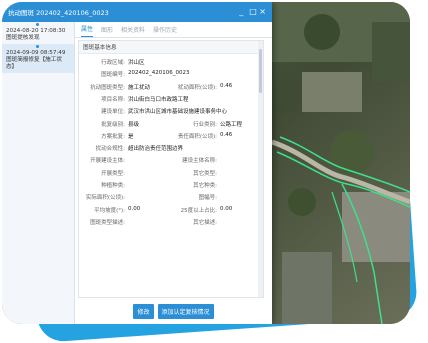 The width and height of the screenshot is (428, 343). I want to click on field-value: 是, so click(131, 136).